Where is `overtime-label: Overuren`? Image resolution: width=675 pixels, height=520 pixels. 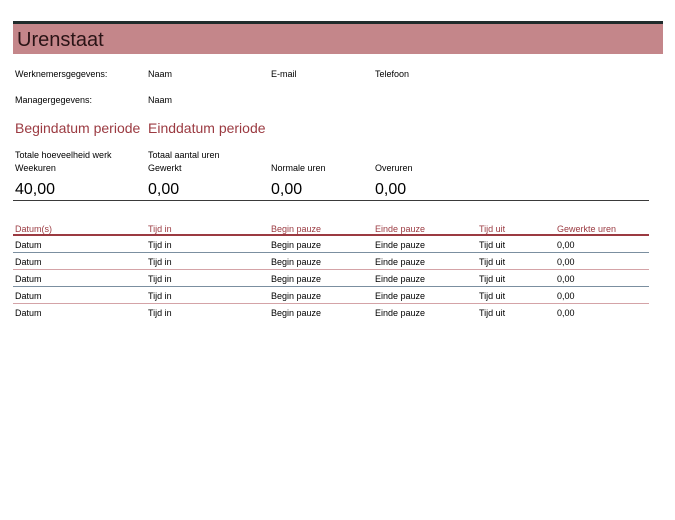
overtime-label: Overuren is located at coordinates (394, 168).